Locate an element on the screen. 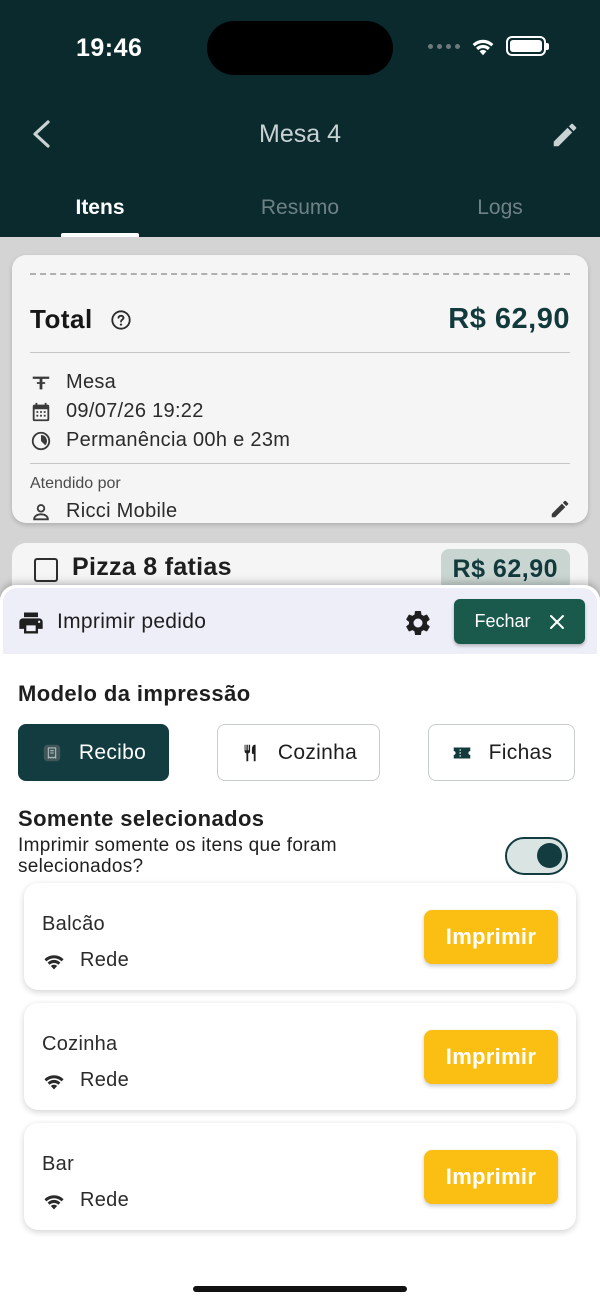 This screenshot has width=600, height=1305. item-name: Pizza 8 fatias is located at coordinates (152, 567).